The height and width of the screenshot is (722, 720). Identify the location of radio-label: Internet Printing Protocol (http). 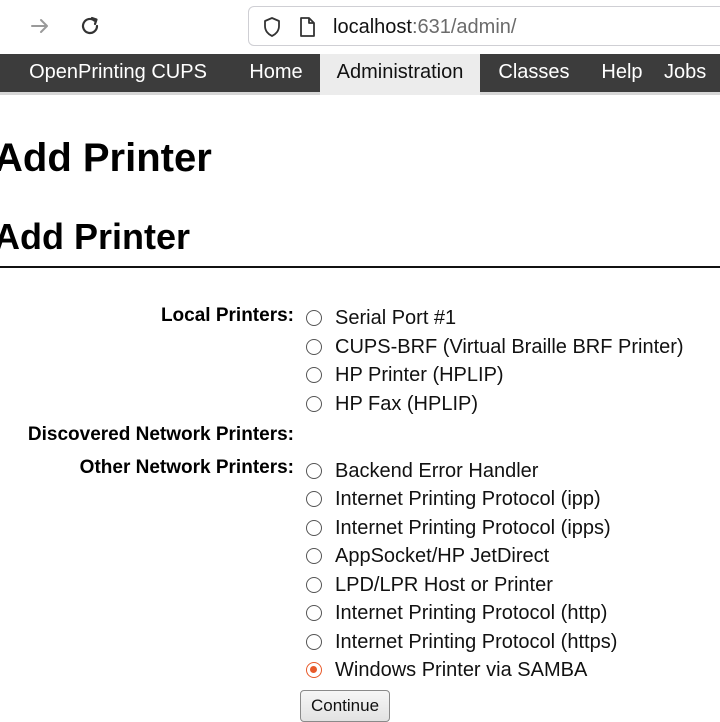
(471, 613).